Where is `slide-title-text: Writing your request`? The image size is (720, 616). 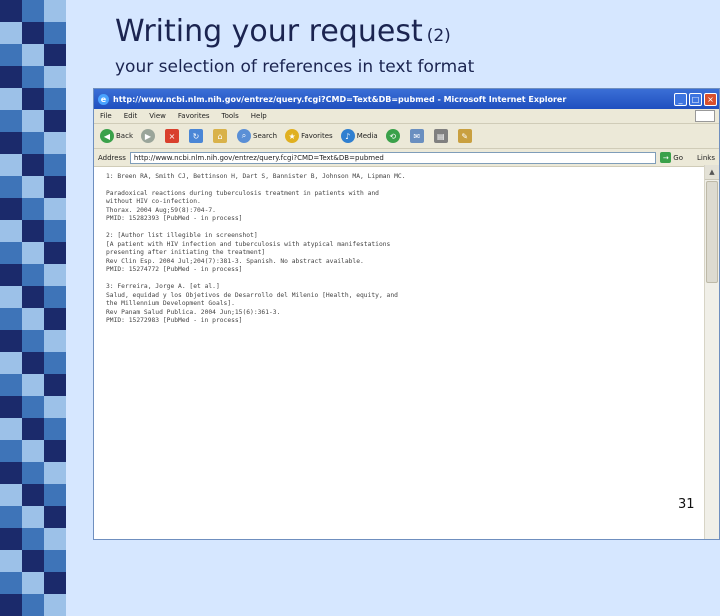
slide-title-text: Writing your request is located at coordinates (269, 31).